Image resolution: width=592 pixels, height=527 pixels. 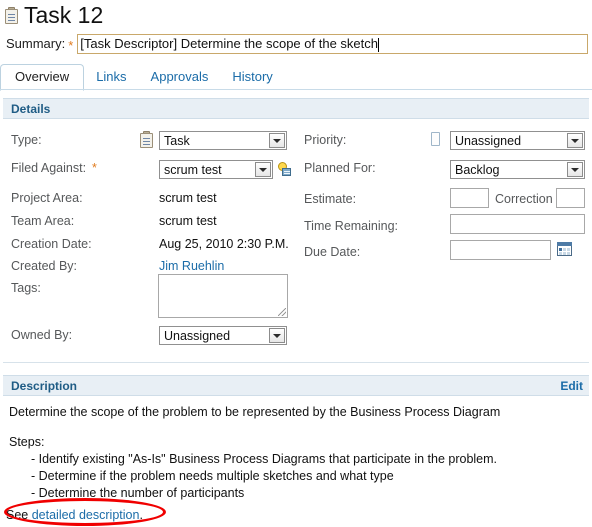 What do you see at coordinates (296, 385) in the screenshot?
I see `description-section-header: Description Edit` at bounding box center [296, 385].